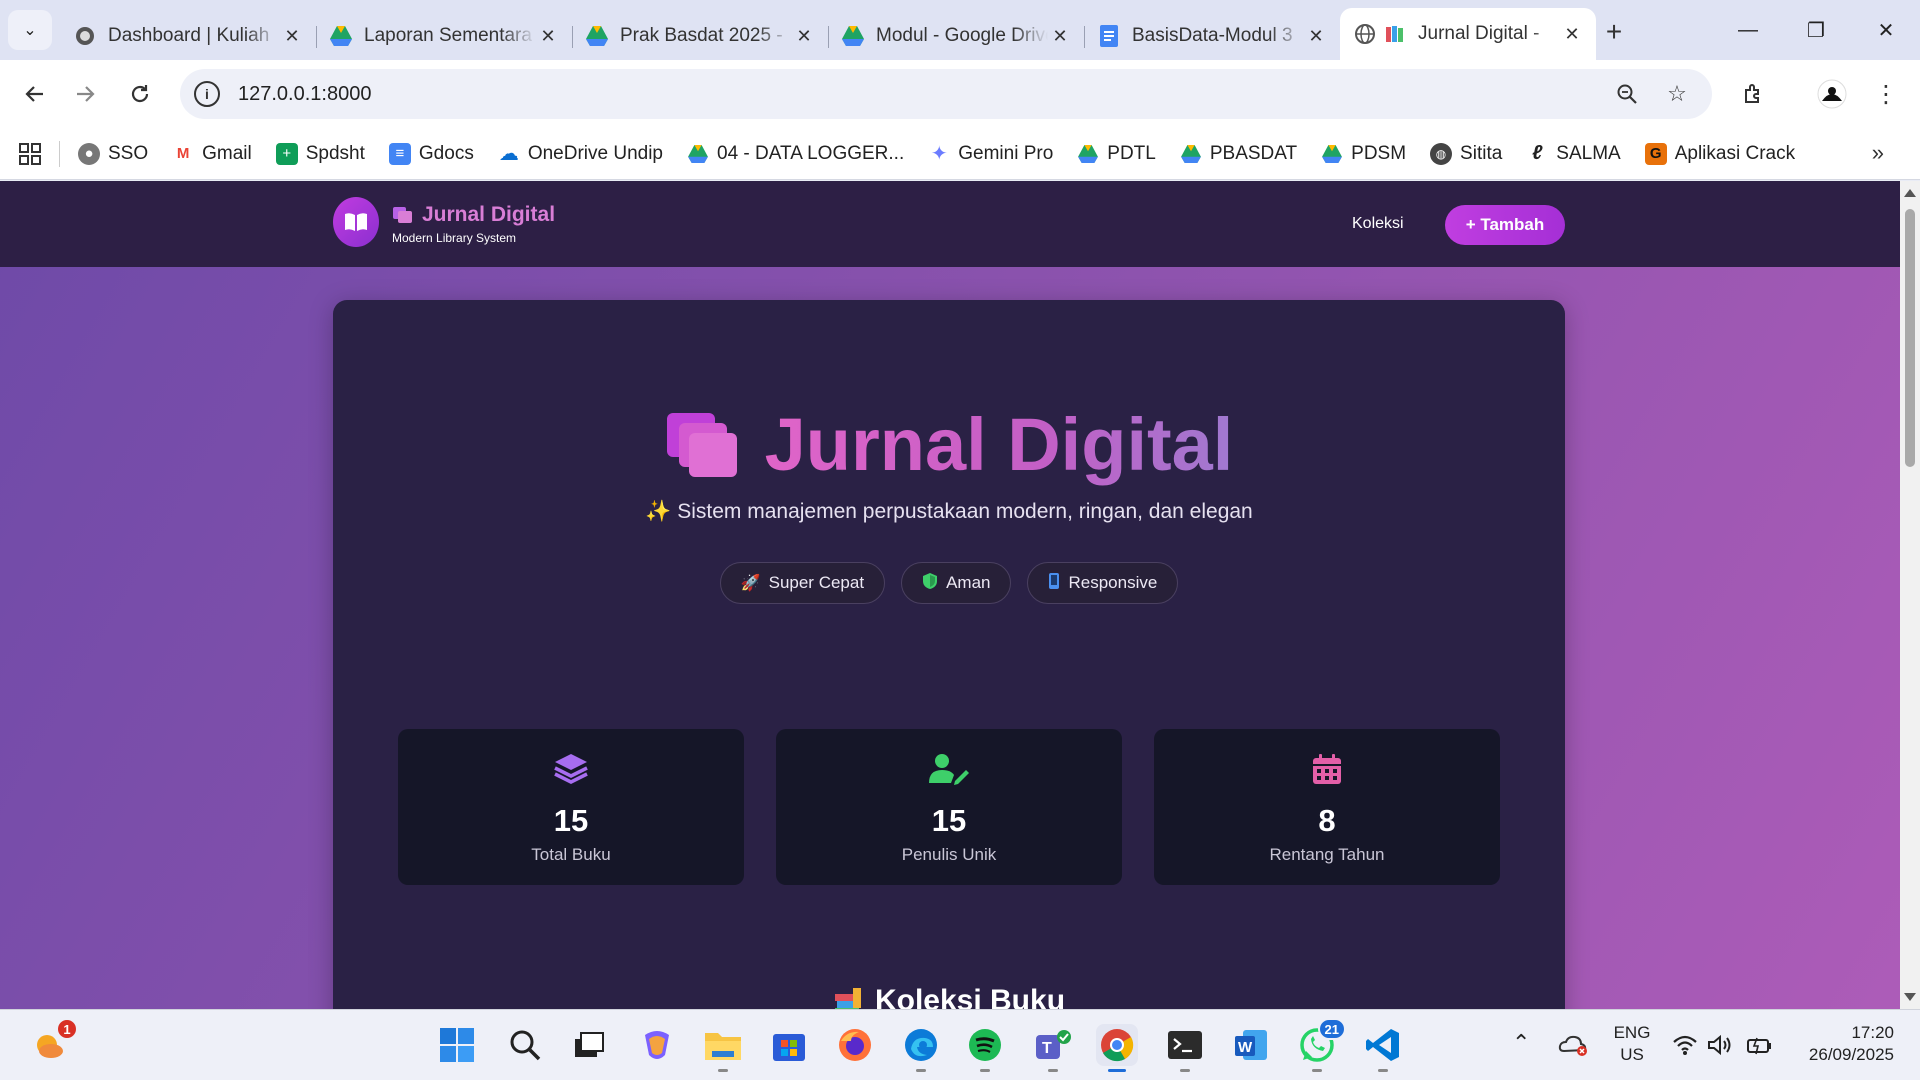  What do you see at coordinates (1886, 30) in the screenshot?
I see `close-window-button: ✕` at bounding box center [1886, 30].